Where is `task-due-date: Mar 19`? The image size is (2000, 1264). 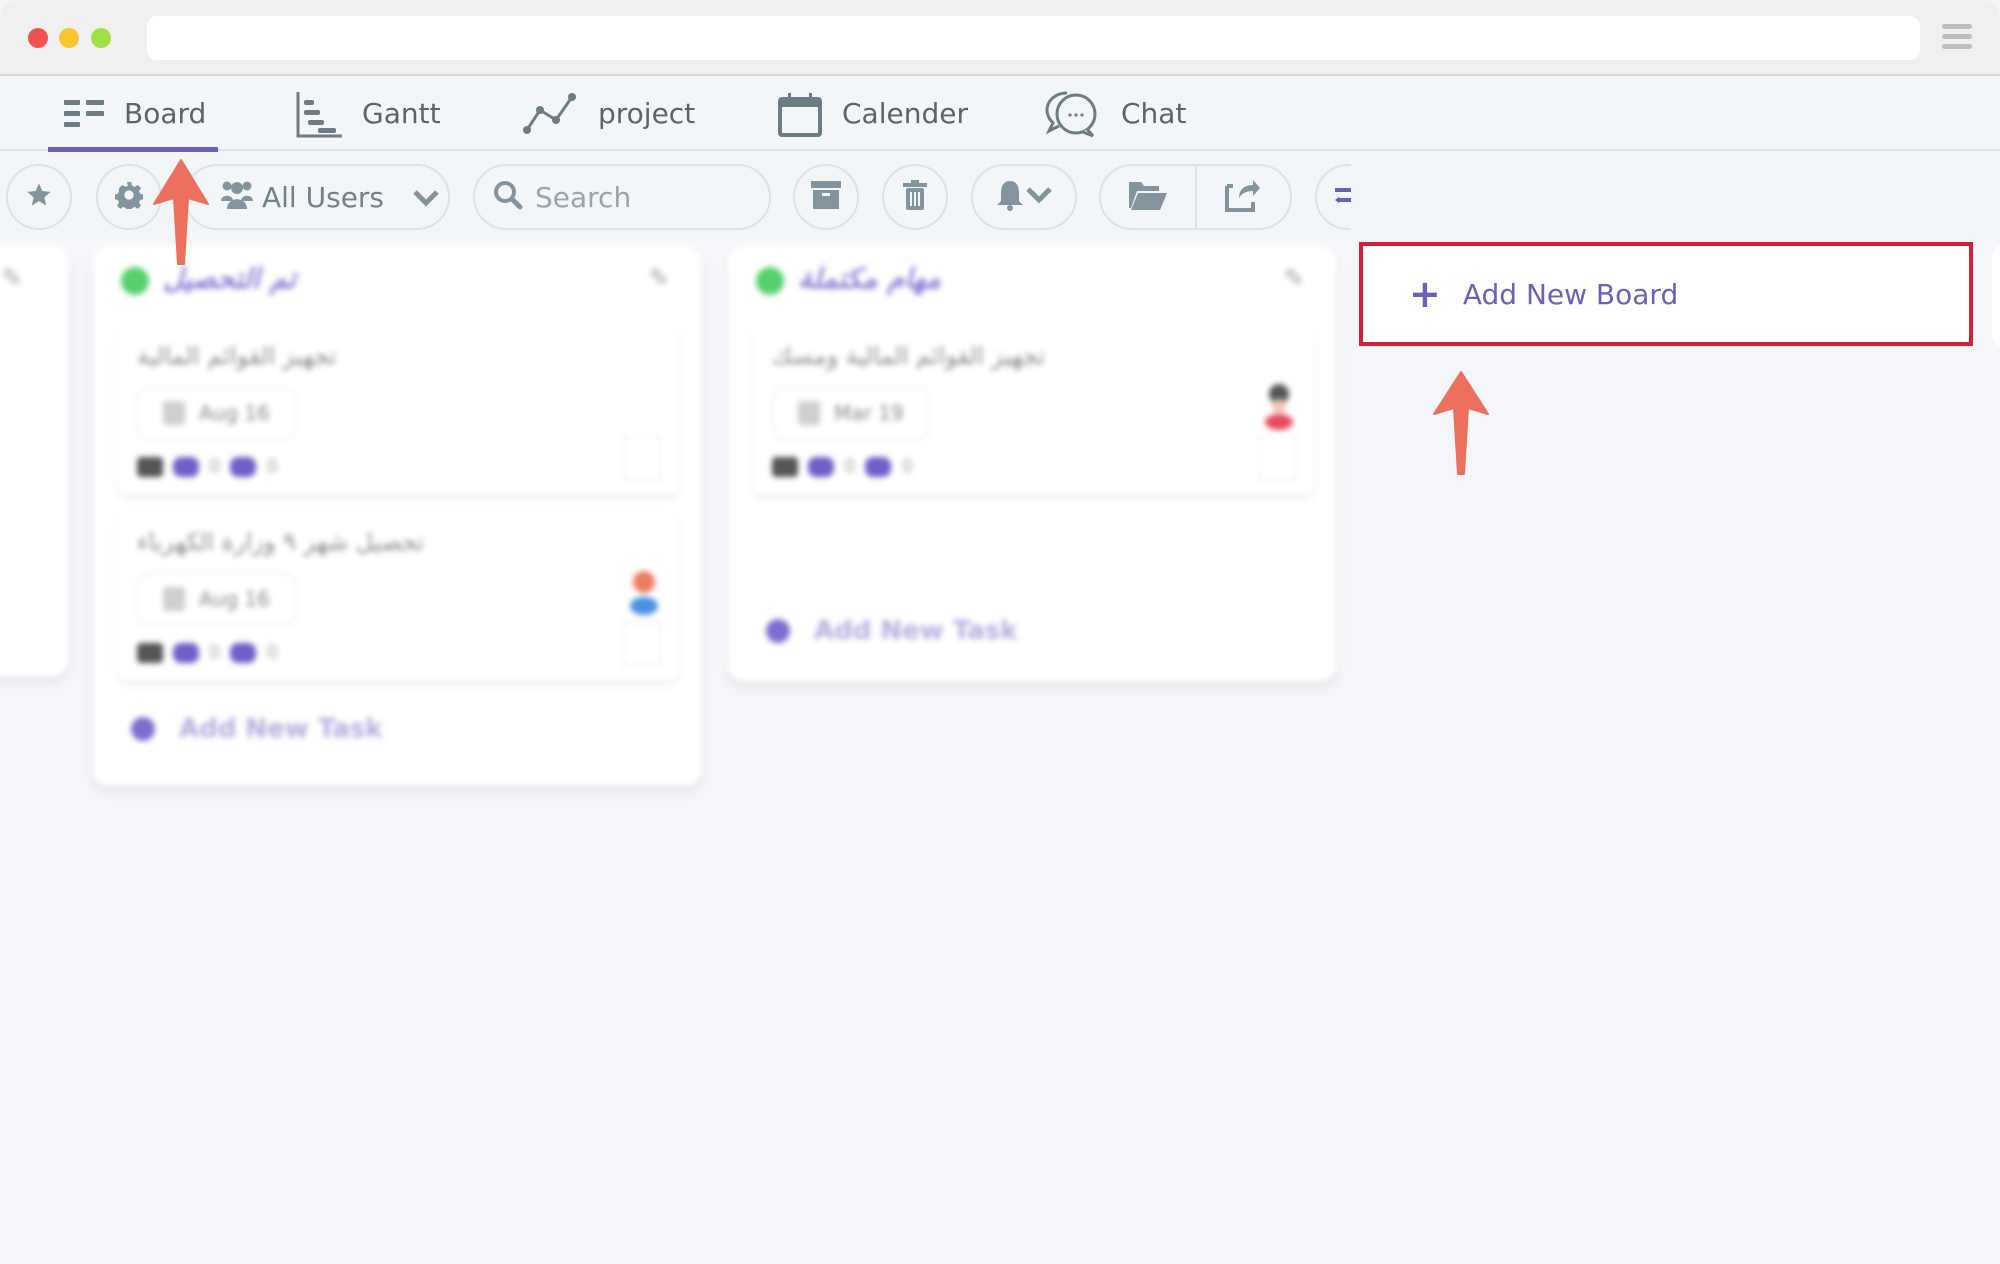 task-due-date: Mar 19 is located at coordinates (851, 413).